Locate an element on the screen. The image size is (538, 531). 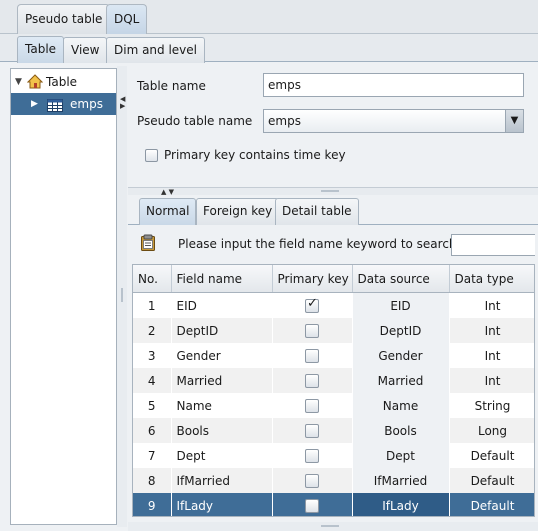
row-number: 7 is located at coordinates (152, 455).